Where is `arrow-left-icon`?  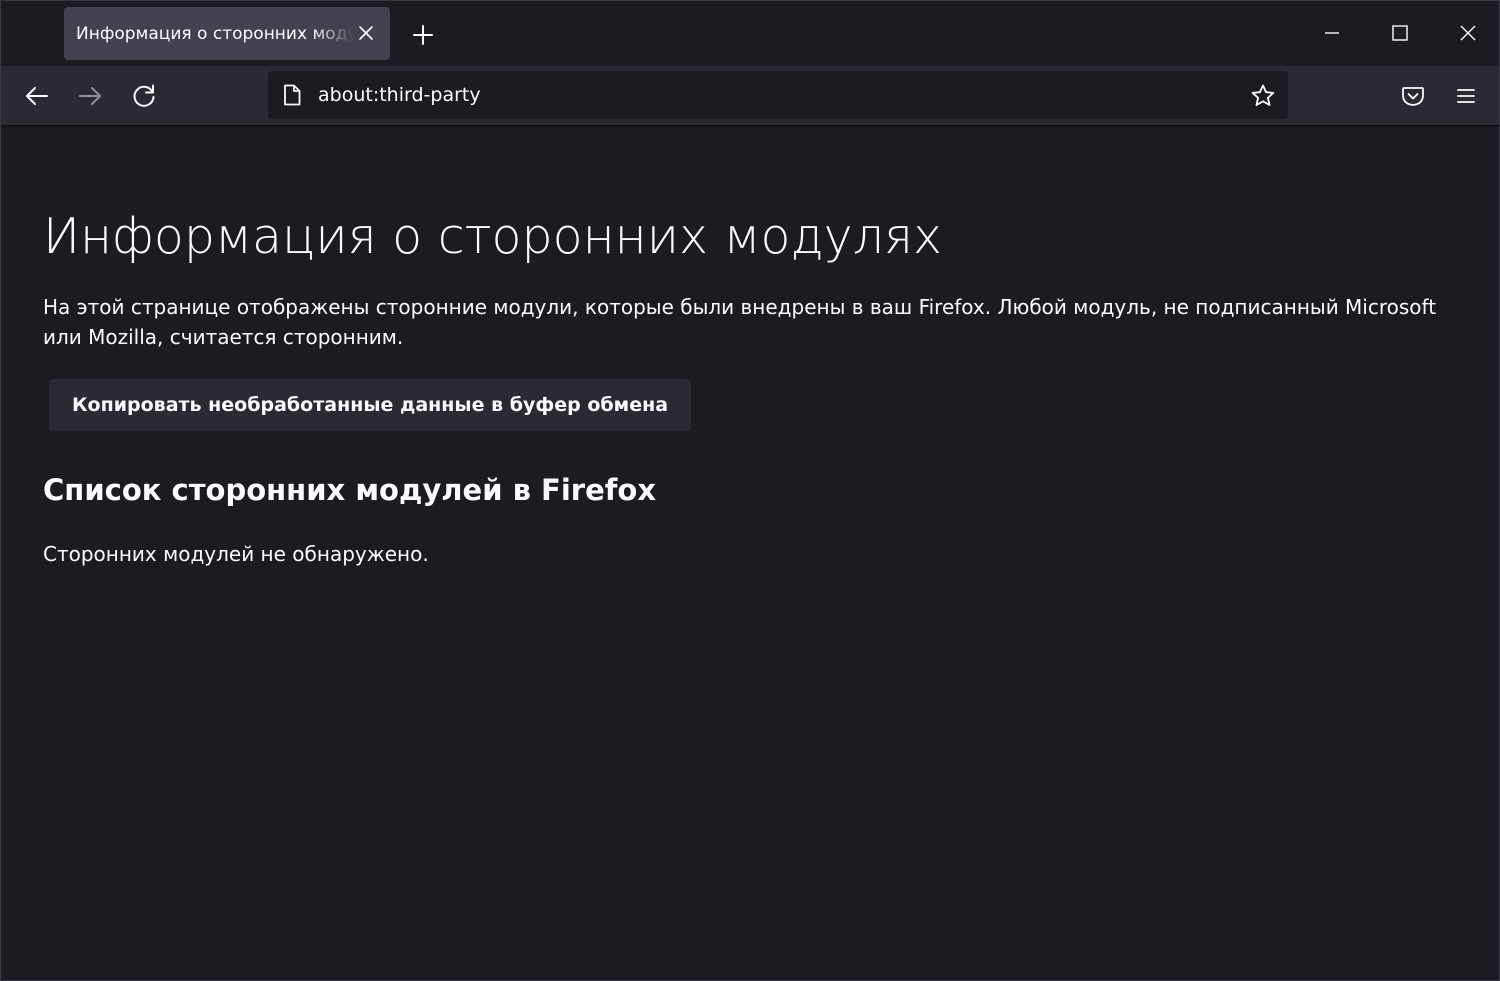 arrow-left-icon is located at coordinates (37, 96).